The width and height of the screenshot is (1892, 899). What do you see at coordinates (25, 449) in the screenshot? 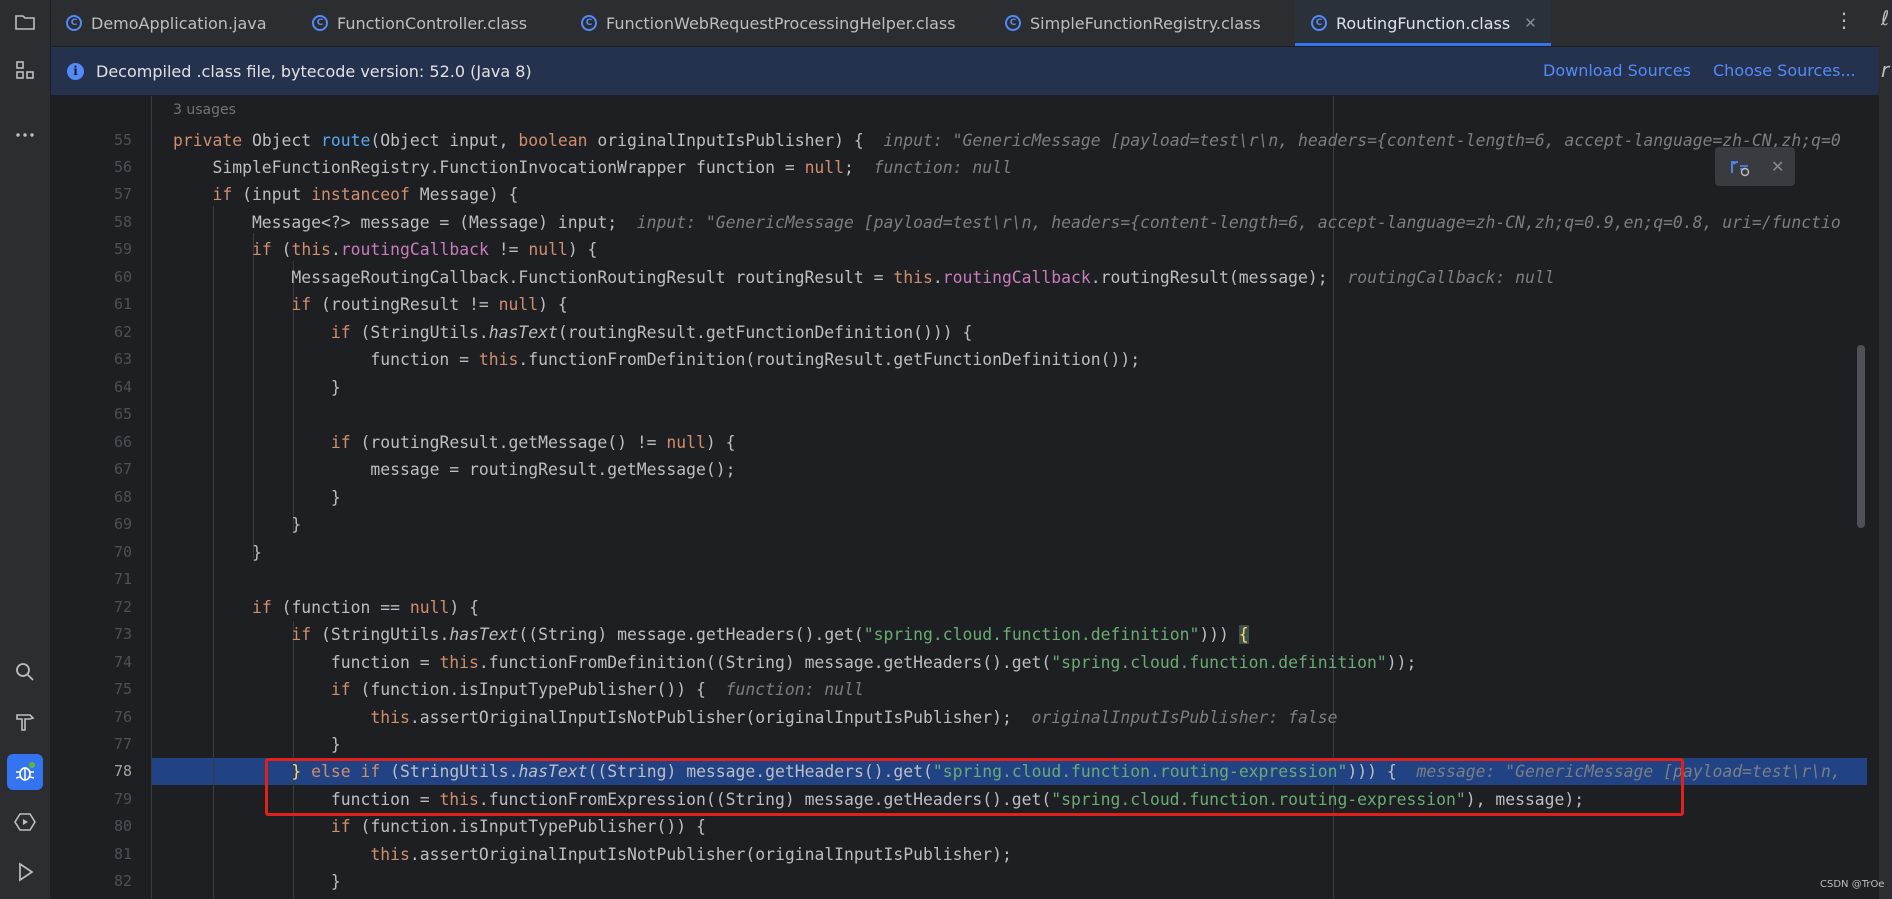
I see `left-tool-strip` at bounding box center [25, 449].